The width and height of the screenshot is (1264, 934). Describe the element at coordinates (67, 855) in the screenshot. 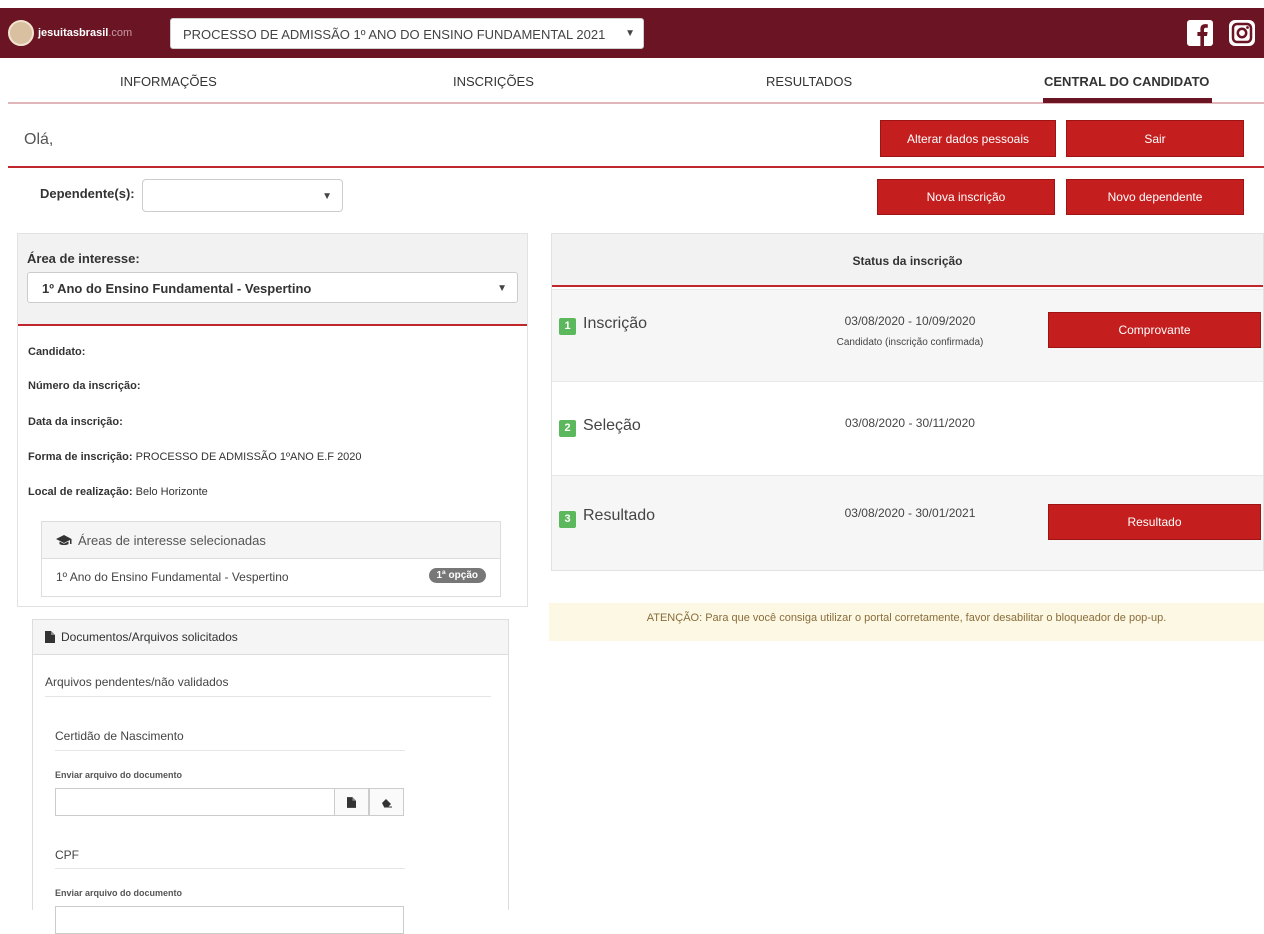

I see `document-name: CPF` at that location.